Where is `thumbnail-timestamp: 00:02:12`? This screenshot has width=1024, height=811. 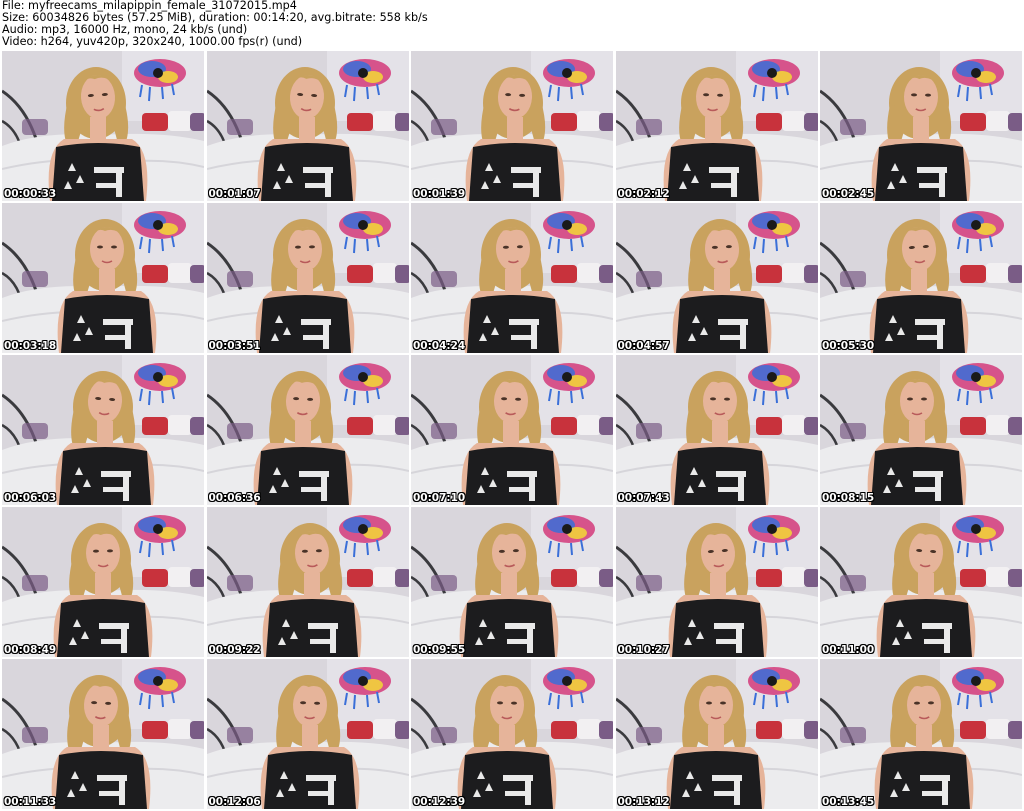 thumbnail-timestamp: 00:02:12 is located at coordinates (643, 194).